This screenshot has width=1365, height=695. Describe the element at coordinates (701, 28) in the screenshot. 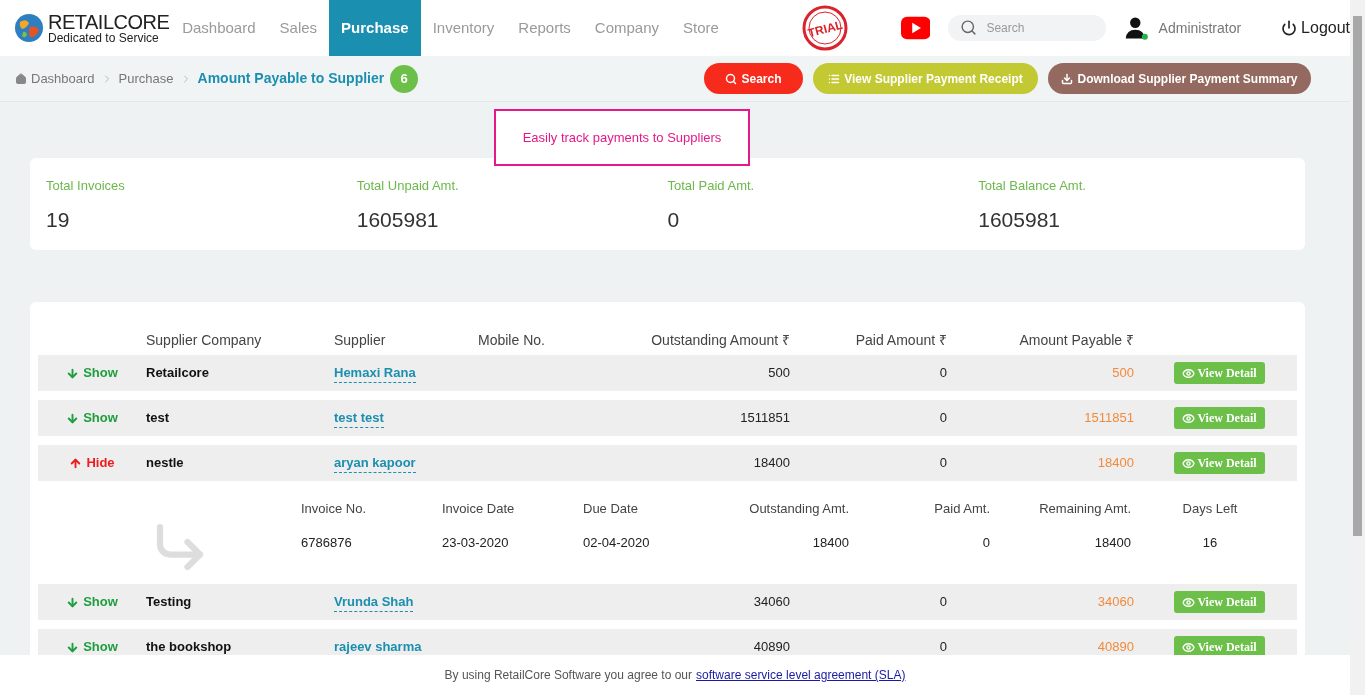

I see `nav-tab: Store` at that location.